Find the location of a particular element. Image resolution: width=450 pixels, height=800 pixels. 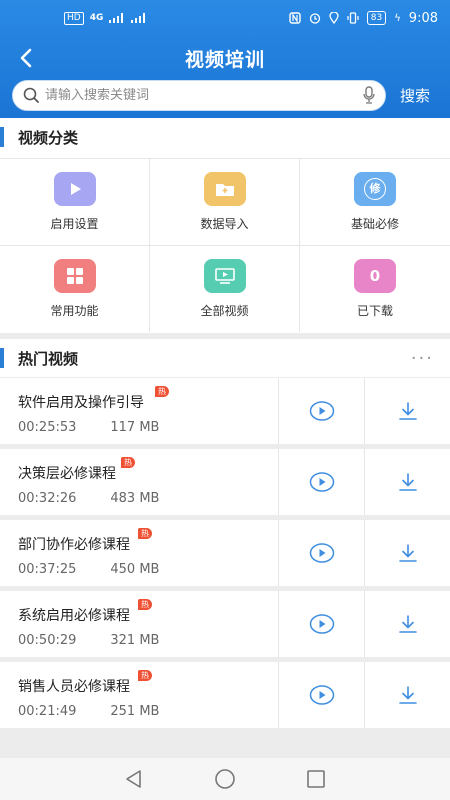

required-glyph: 修 is located at coordinates (375, 189).